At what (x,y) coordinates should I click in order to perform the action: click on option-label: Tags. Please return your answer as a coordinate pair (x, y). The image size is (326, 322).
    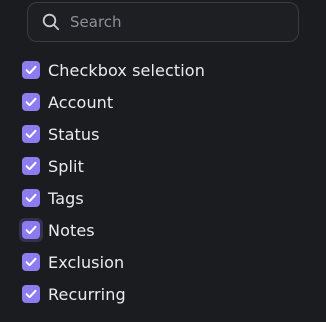
    Looking at the image, I should click on (66, 198).